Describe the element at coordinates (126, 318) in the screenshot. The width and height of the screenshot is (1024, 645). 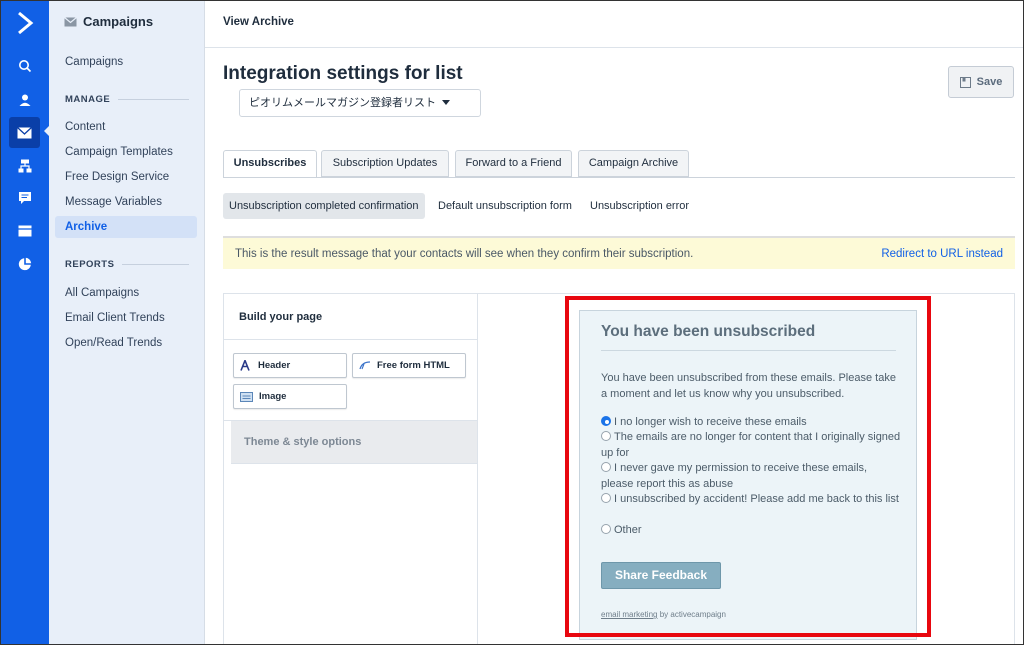
I see `sidebar-item-email-client-trends: Email Client Trends` at that location.